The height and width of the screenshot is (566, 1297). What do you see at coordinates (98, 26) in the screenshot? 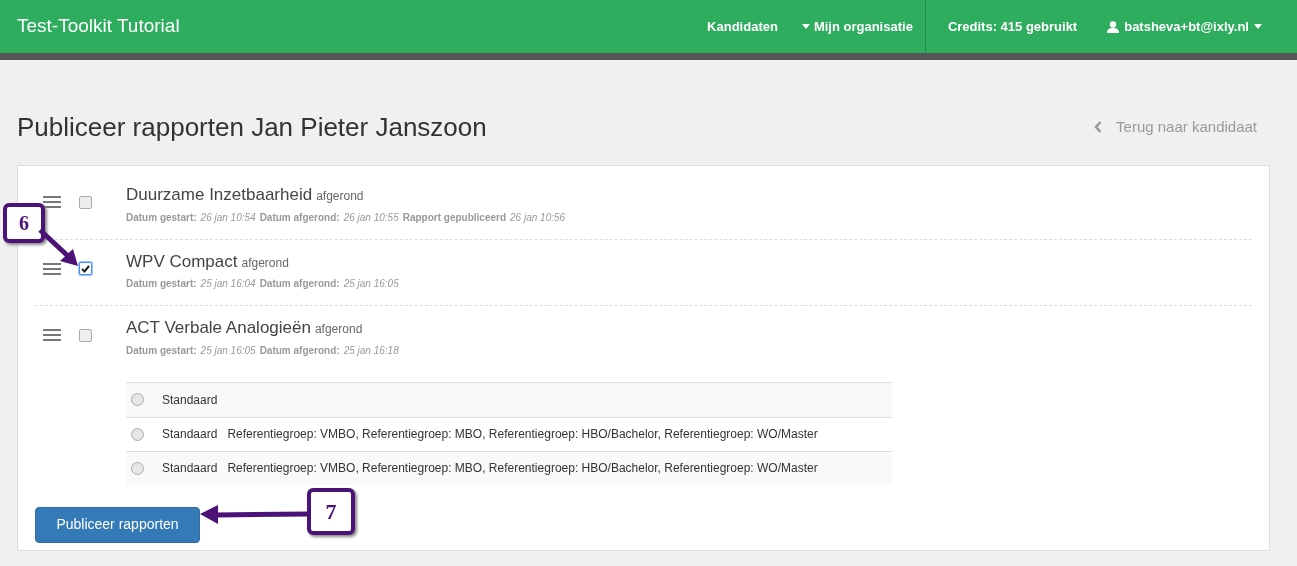
I see `brand-link: Test-Toolkit Tutorial` at bounding box center [98, 26].